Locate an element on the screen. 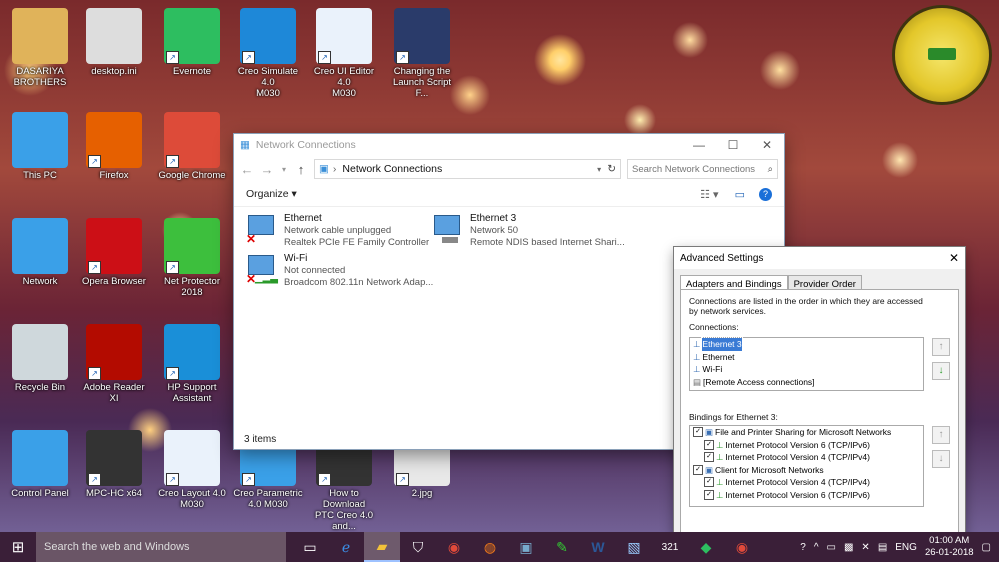 This screenshot has height=562, width=999. help-icon: ? is located at coordinates (765, 194).